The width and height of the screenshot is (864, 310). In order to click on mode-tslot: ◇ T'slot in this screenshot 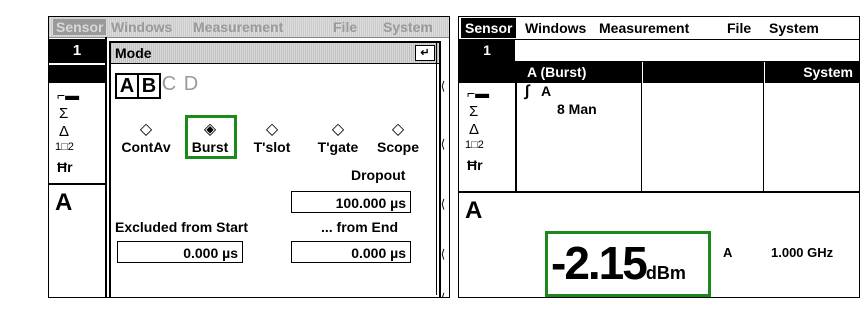, I will do `click(272, 138)`.